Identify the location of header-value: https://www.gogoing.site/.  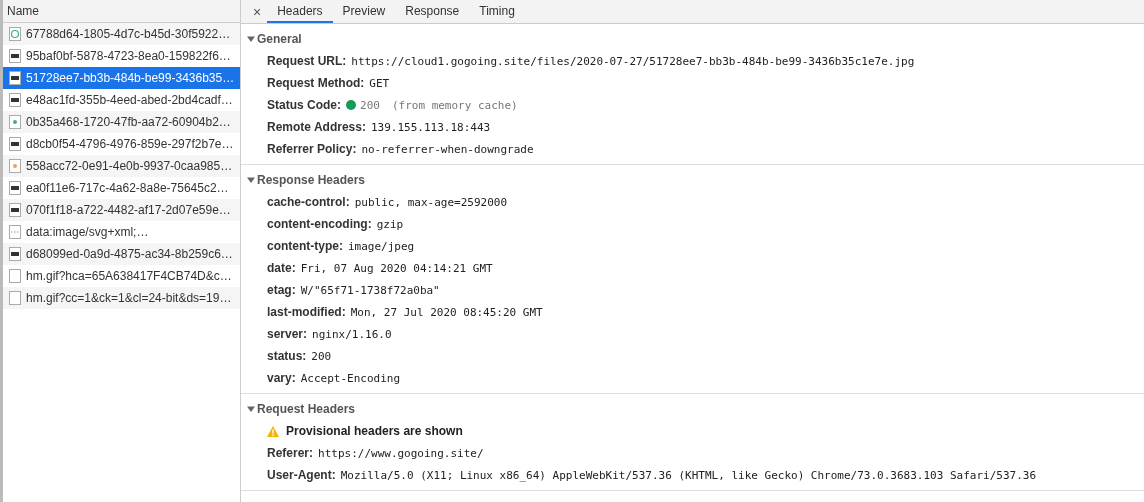
(401, 453).